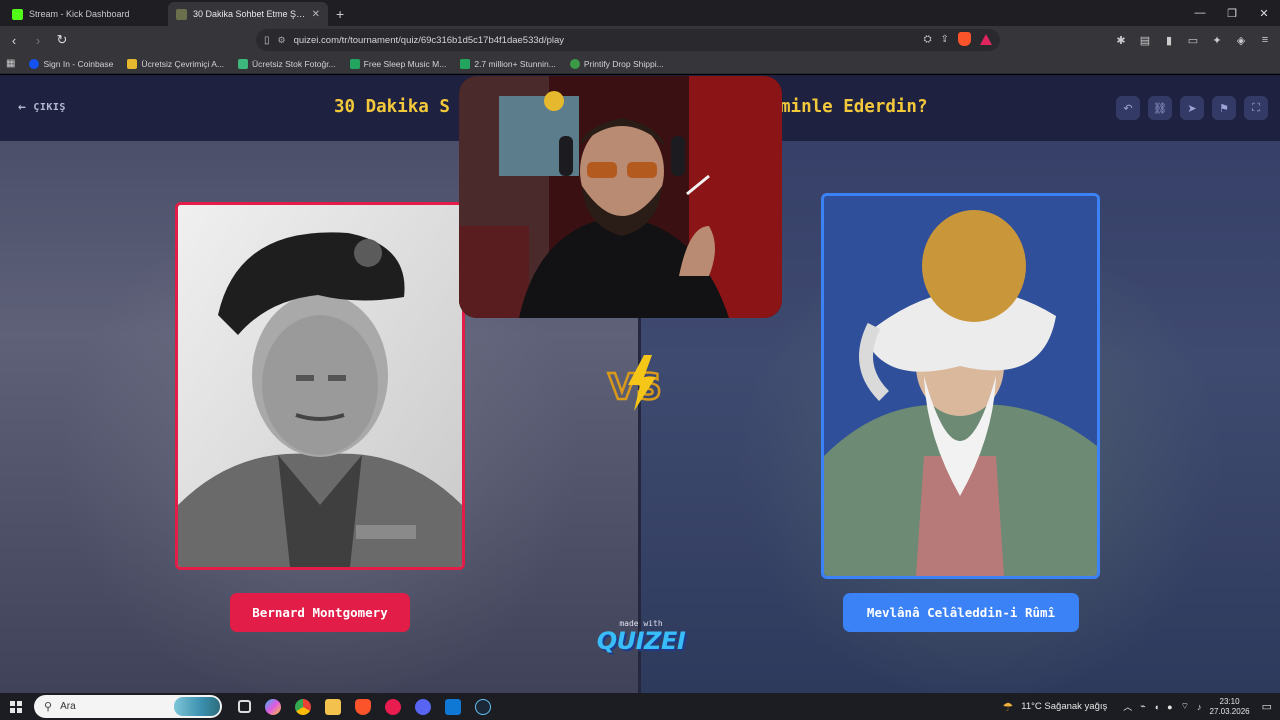  Describe the element at coordinates (333, 706) in the screenshot. I see `file-explorer-icon` at that location.